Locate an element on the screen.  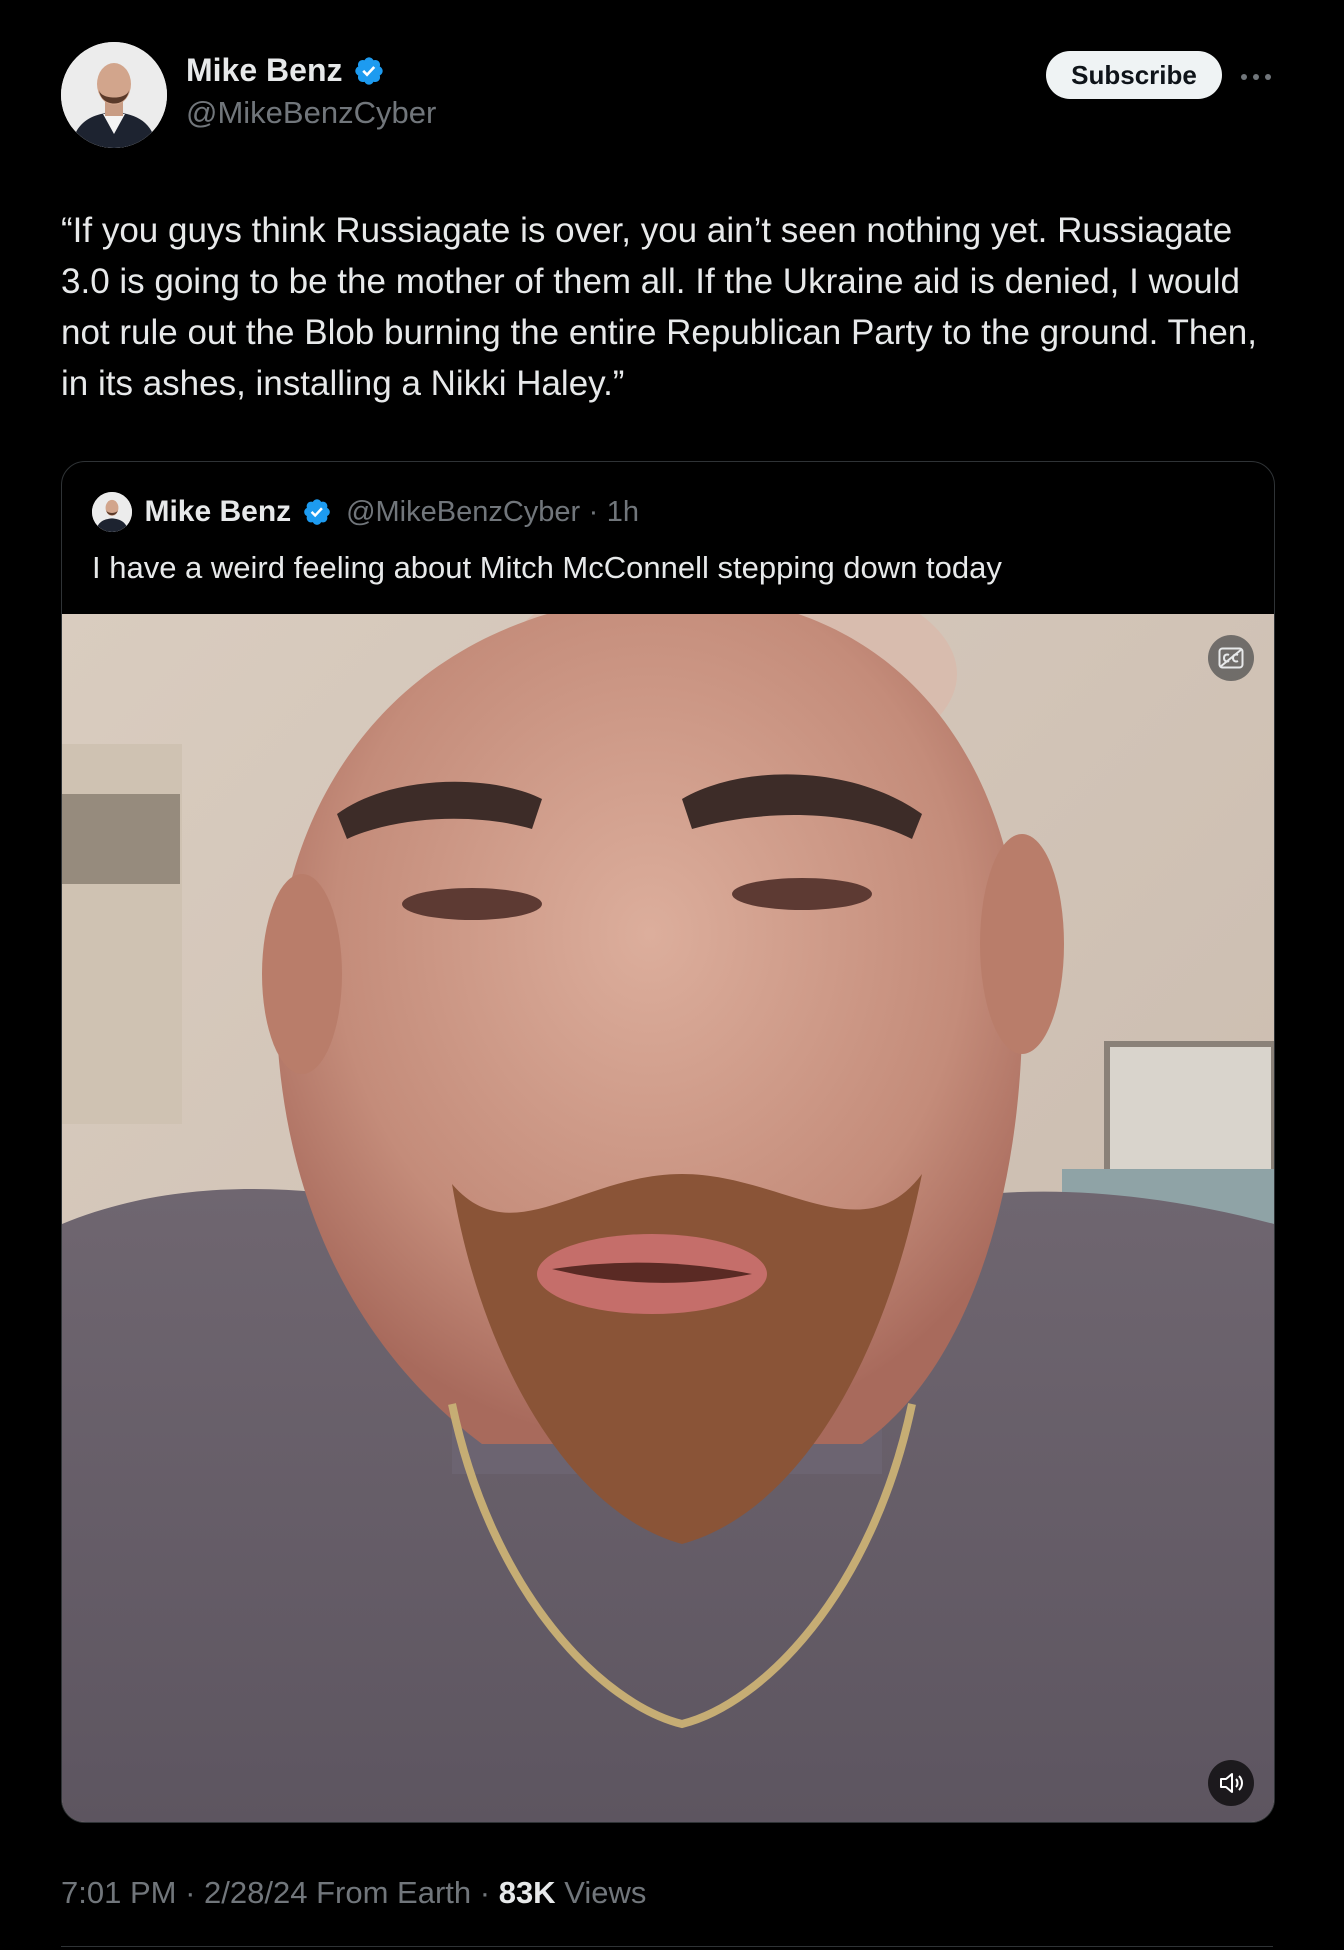
quoted-author-display-name: Mike Benz is located at coordinates (218, 511).